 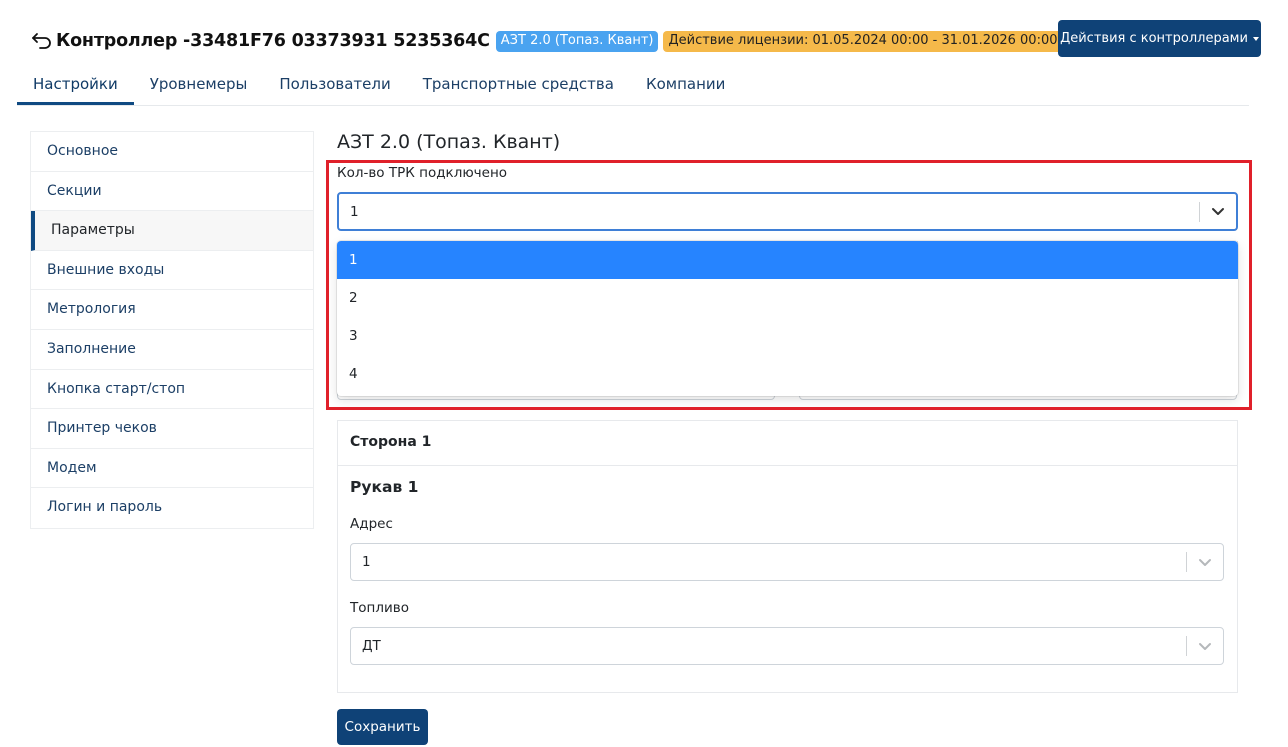 I want to click on sidebar-item-external-inputs: Внешние входы, so click(x=172, y=271).